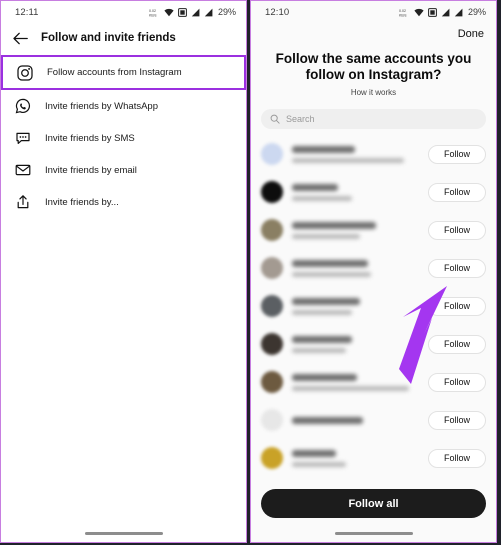 This screenshot has width=501, height=545. Describe the element at coordinates (373, 92) in the screenshot. I see `how-it-works-link: How it works` at that location.